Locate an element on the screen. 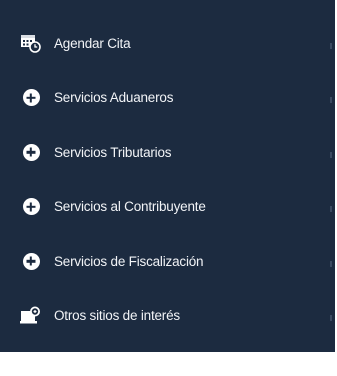 This screenshot has width=337, height=376. menu-item-servicios-tributarios: Servicios Tributarios is located at coordinates (167, 152).